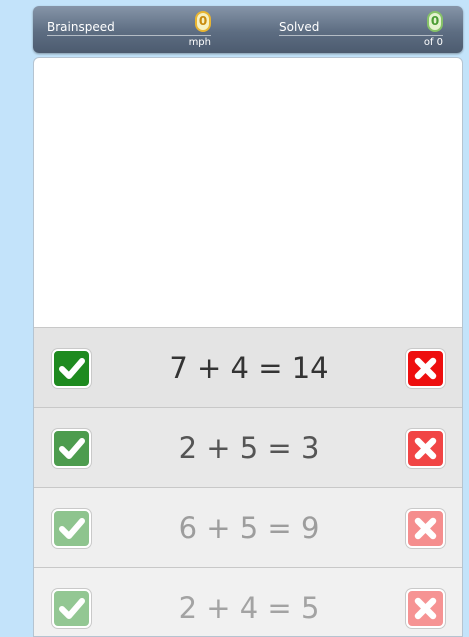 The image size is (469, 637). Describe the element at coordinates (299, 27) in the screenshot. I see `solved-label: Solved` at that location.